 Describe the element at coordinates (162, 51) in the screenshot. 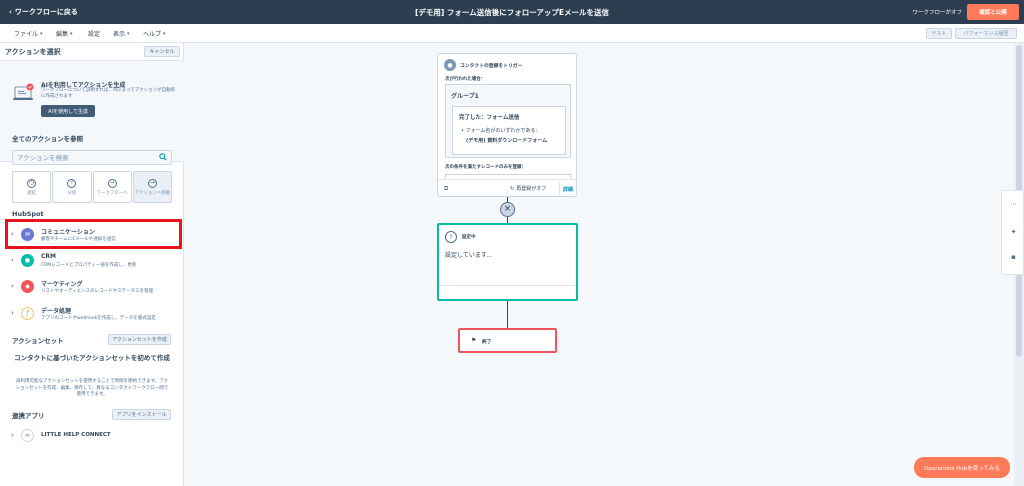

I see `cancel-button: キャンセル` at that location.